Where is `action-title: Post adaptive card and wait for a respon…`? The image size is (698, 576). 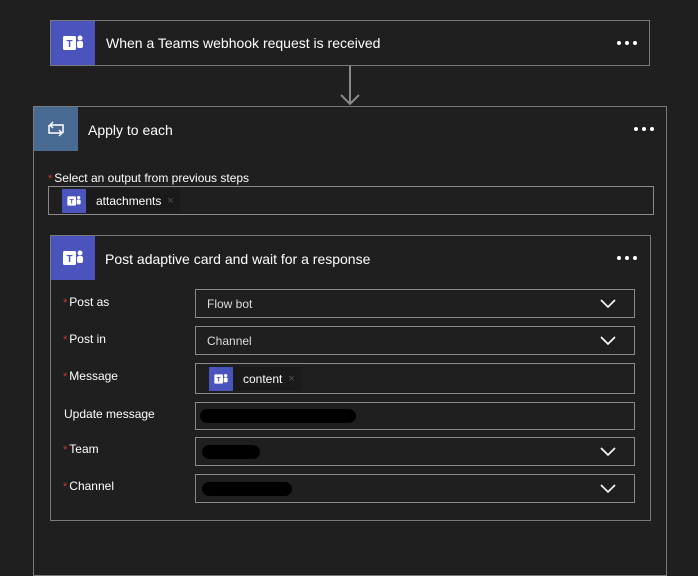 action-title: Post adaptive card and wait for a respon… is located at coordinates (238, 259).